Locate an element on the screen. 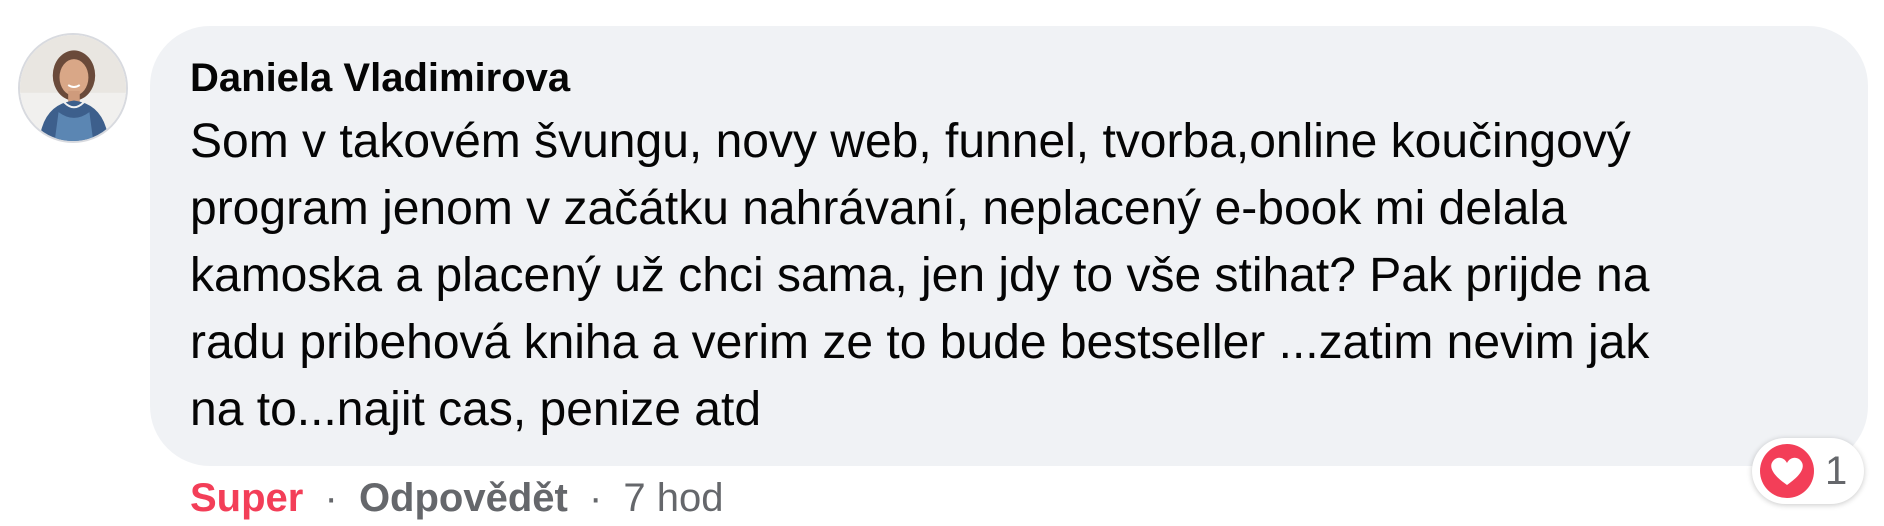 Image resolution: width=1884 pixels, height=526 pixels. reaction-button: Super is located at coordinates (246, 498).